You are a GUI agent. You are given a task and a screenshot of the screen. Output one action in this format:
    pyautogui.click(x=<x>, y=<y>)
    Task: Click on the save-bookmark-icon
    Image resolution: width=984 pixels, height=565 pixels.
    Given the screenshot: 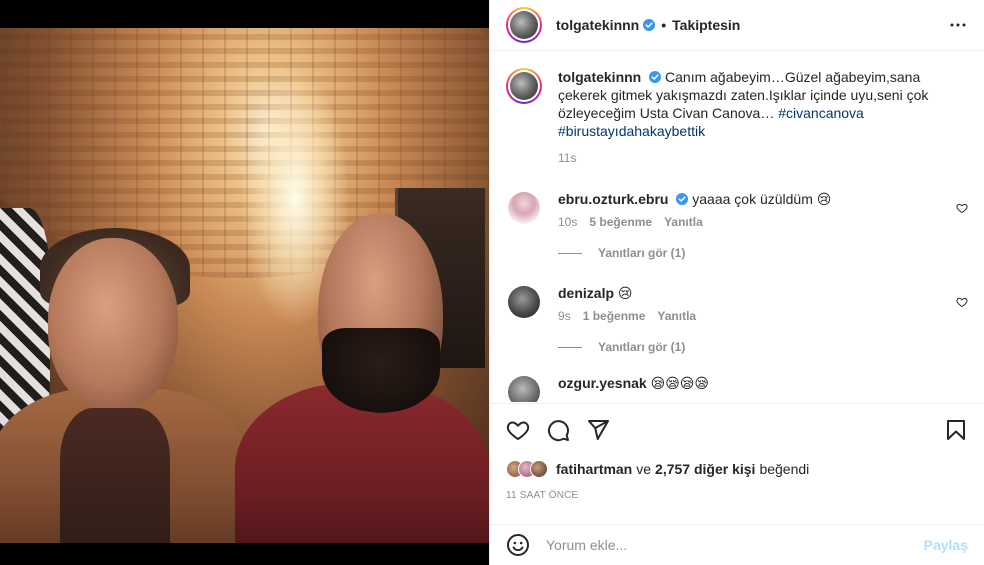 What is the action you would take?
    pyautogui.click(x=956, y=430)
    